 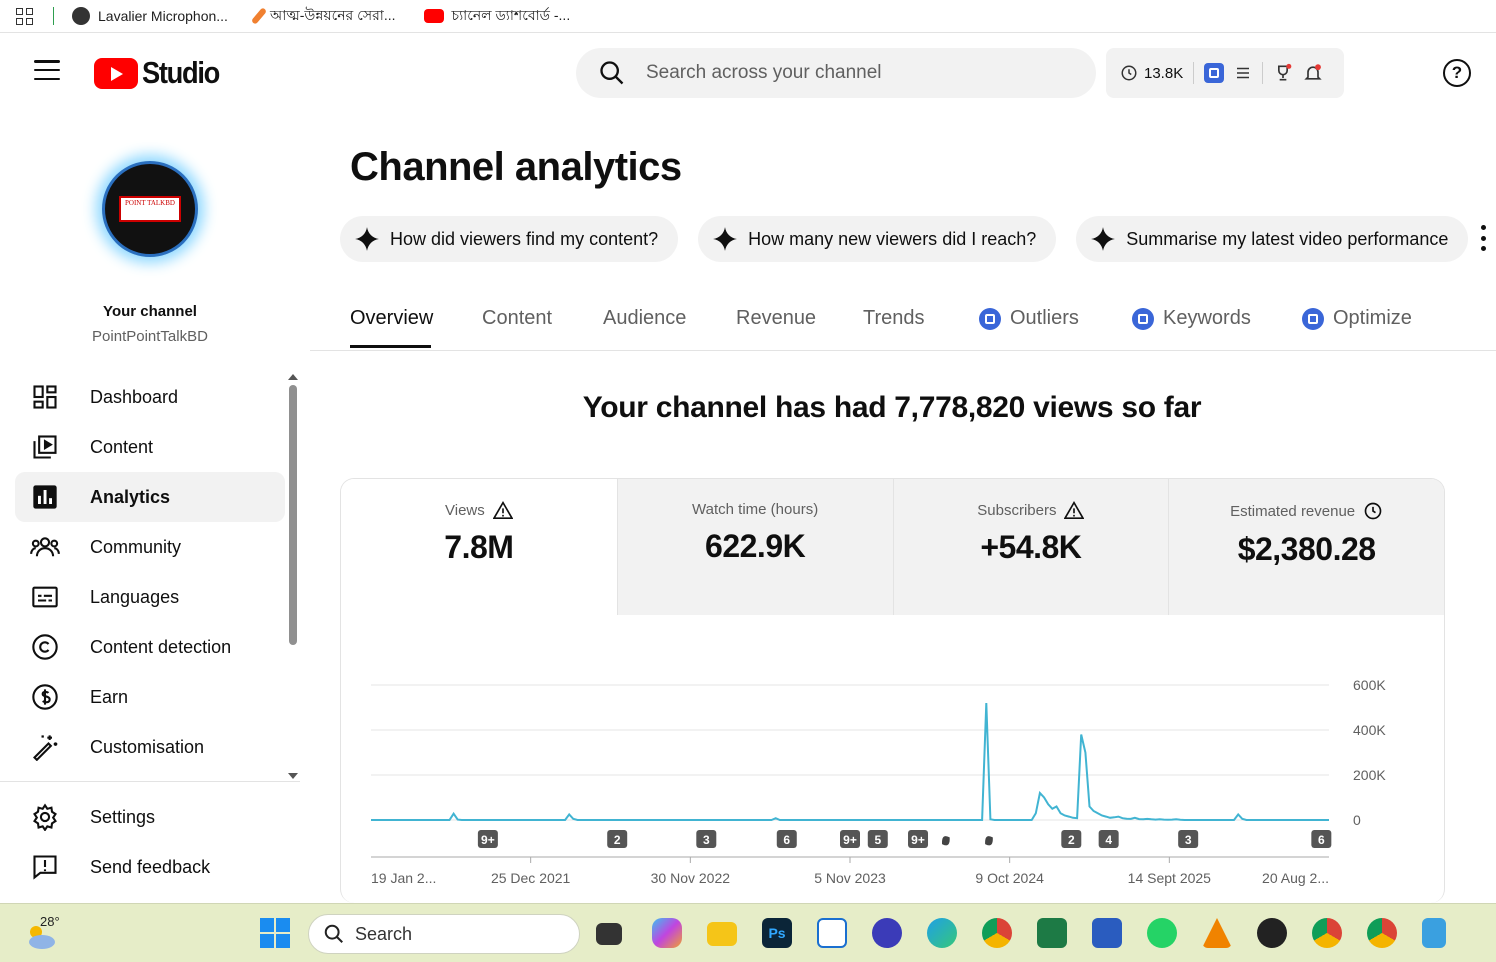 What do you see at coordinates (1272, 933) in the screenshot?
I see `obs-icon` at bounding box center [1272, 933].